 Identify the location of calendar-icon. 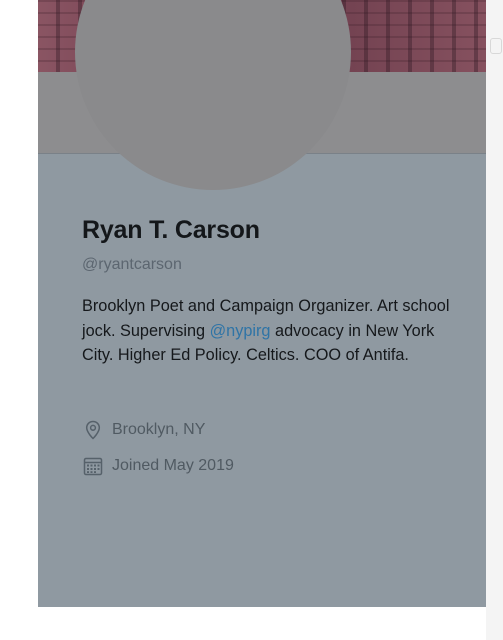
(93, 466).